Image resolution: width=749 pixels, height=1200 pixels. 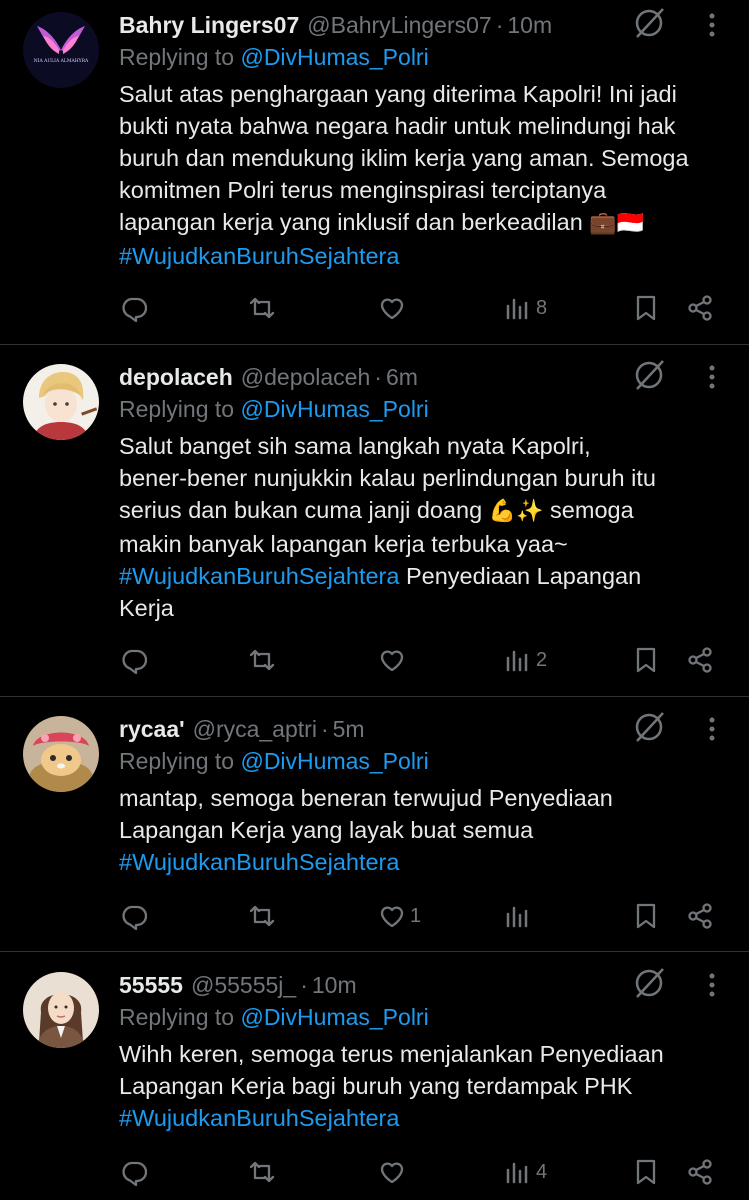 What do you see at coordinates (374, 308) in the screenshot?
I see `action-bar: 8` at bounding box center [374, 308].